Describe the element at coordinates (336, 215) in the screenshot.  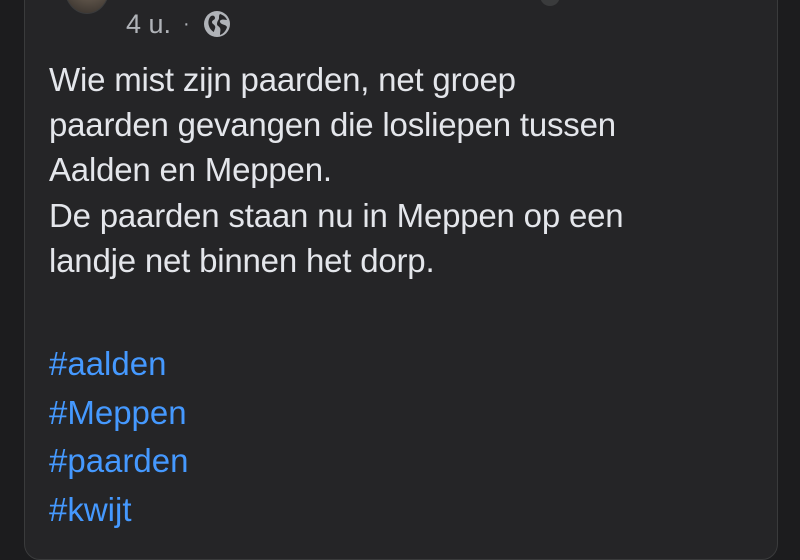
I see `post-body-line: De paarden staan nu in Meppen op een` at that location.